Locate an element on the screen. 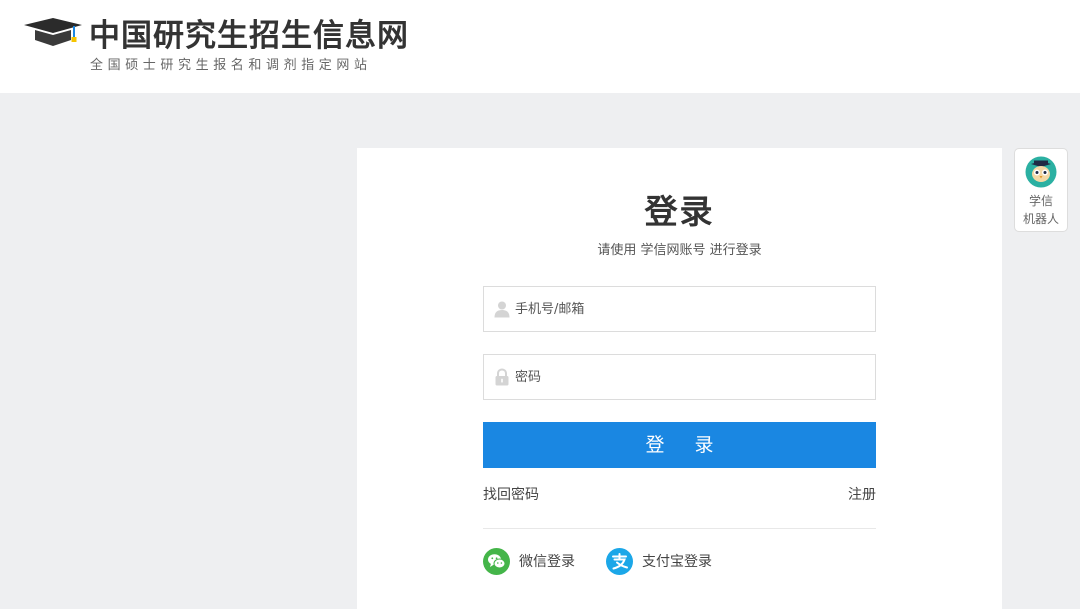 This screenshot has height=609, width=1080. username-field is located at coordinates (679, 309).